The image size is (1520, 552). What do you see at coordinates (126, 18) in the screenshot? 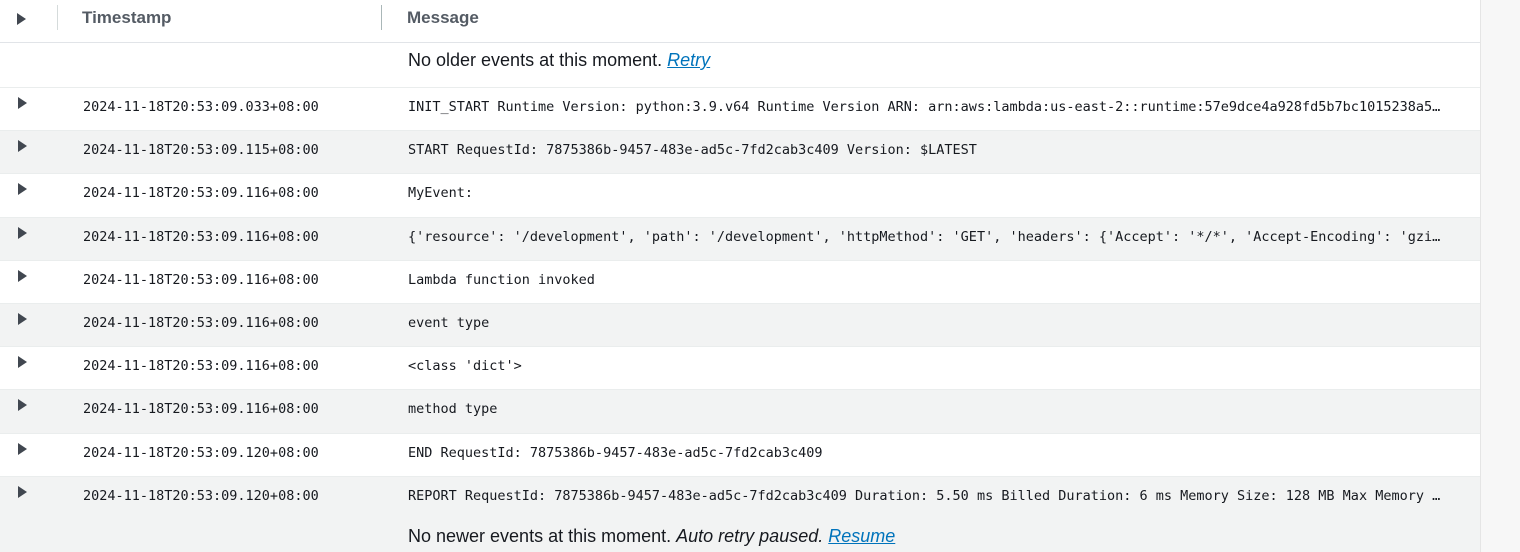
I see `timestamp-column-header: Timestamp` at bounding box center [126, 18].